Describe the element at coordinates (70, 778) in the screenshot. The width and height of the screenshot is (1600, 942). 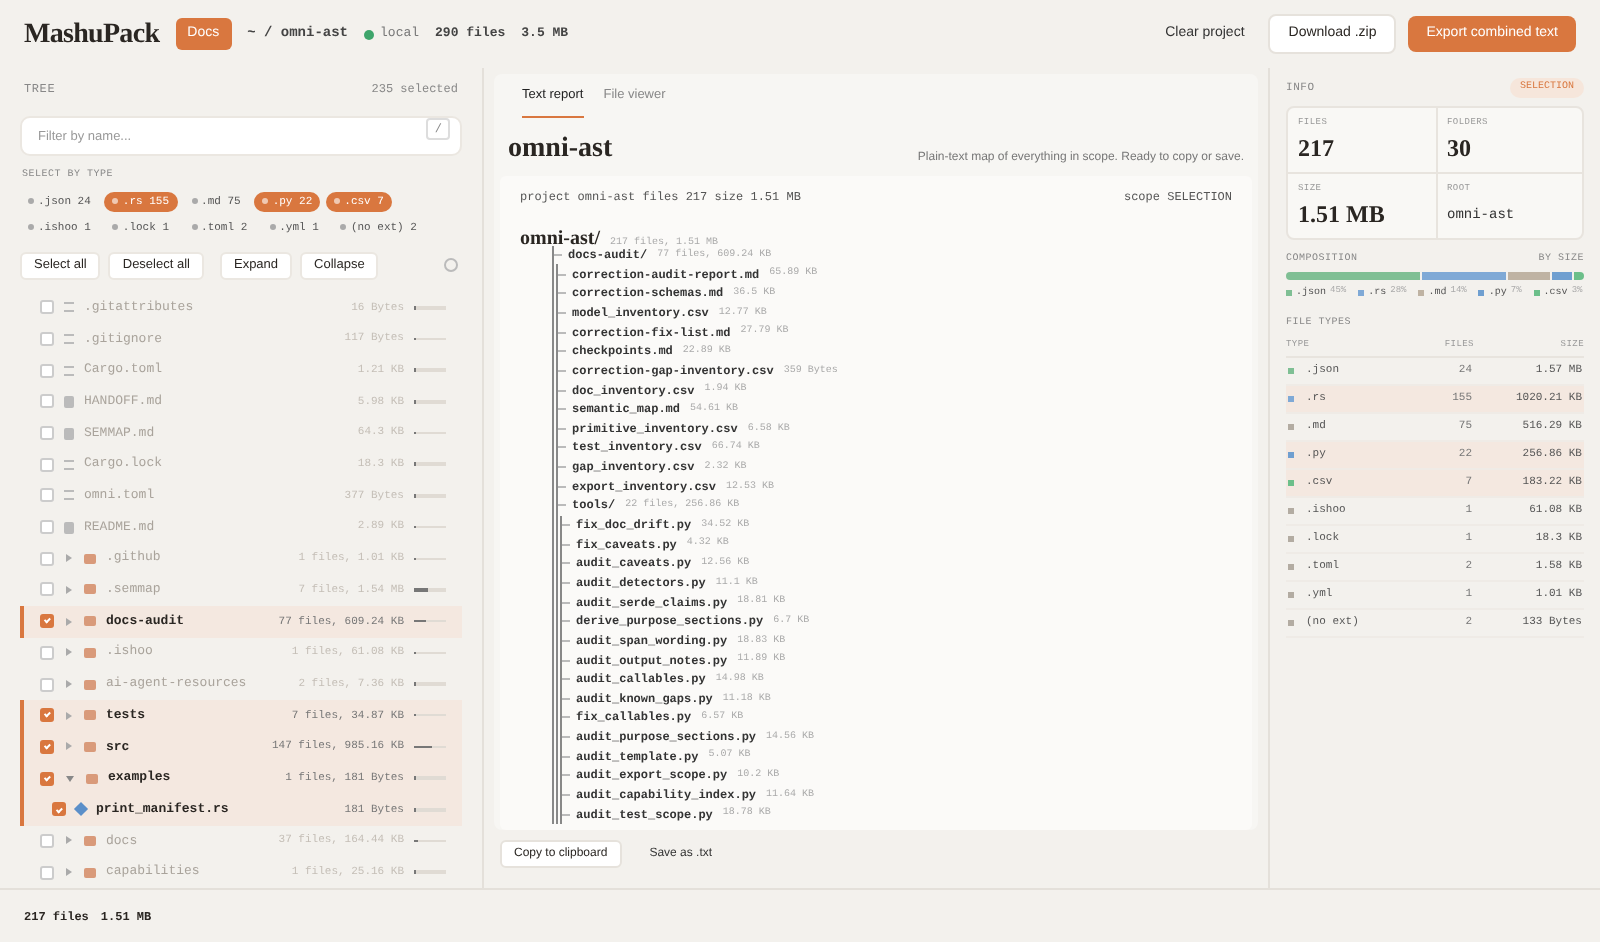
I see `caret-down-icon` at that location.